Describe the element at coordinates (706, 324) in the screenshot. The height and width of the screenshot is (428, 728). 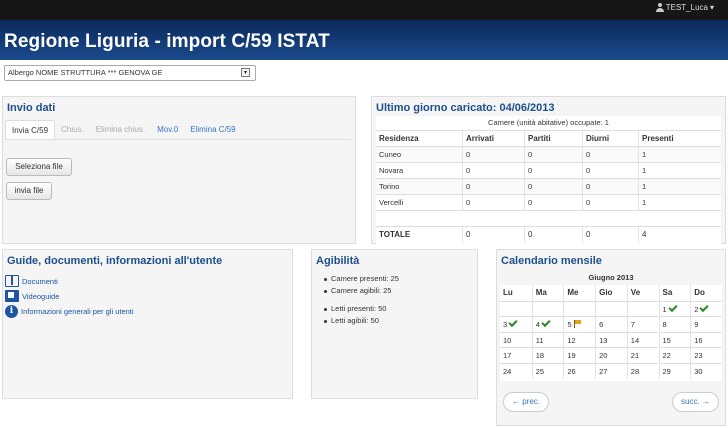
I see `calendar-day: 9` at that location.